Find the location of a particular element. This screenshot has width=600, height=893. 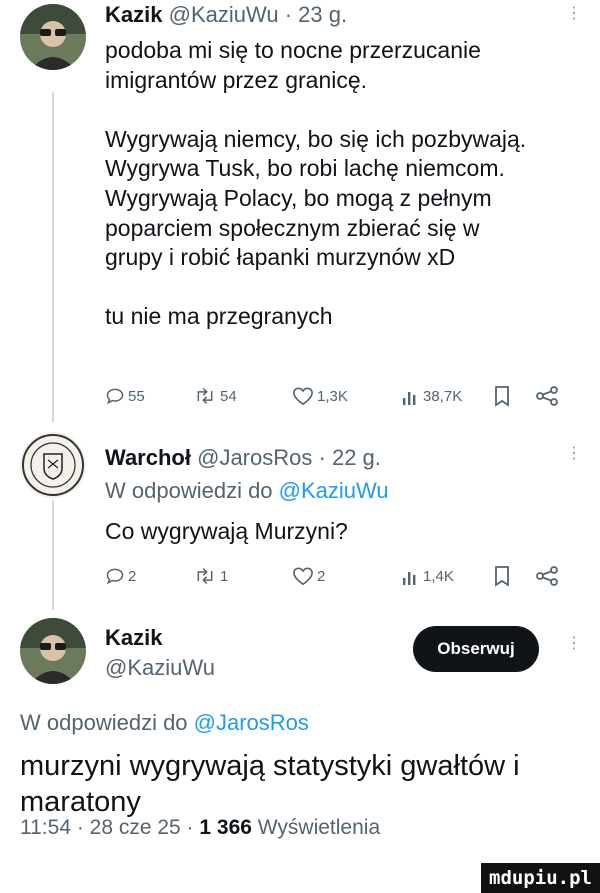

tweet-meta: 11:54 · 28 cze 25 · 1 366 Wyświetlenia is located at coordinates (200, 828).